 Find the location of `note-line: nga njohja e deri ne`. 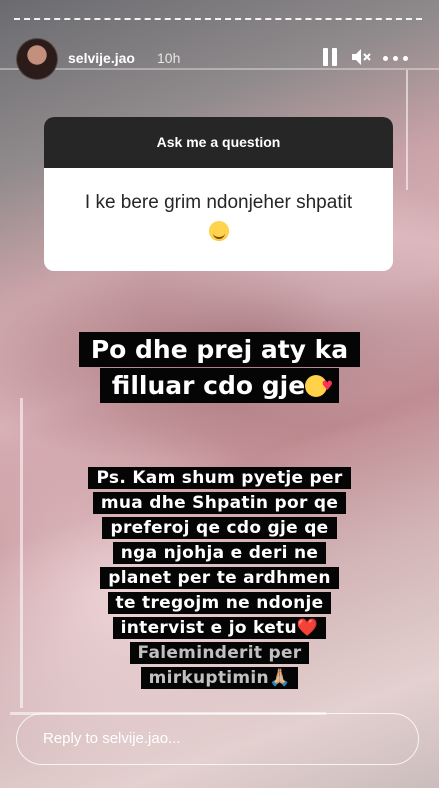

note-line: nga njohja e deri ne is located at coordinates (219, 553).